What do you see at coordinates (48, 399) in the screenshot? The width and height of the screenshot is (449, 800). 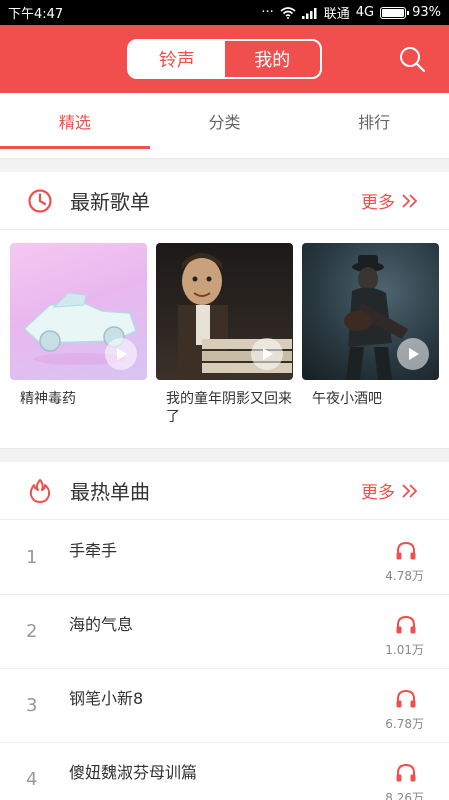 I see `playlist-name: 精神毒药` at bounding box center [48, 399].